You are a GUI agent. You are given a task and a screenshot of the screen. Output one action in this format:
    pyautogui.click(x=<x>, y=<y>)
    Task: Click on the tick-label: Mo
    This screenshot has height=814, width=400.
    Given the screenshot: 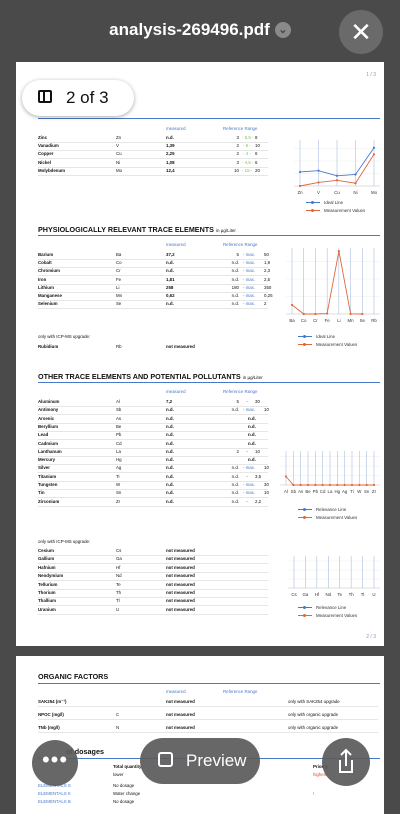 What is the action you would take?
    pyautogui.click(x=374, y=192)
    